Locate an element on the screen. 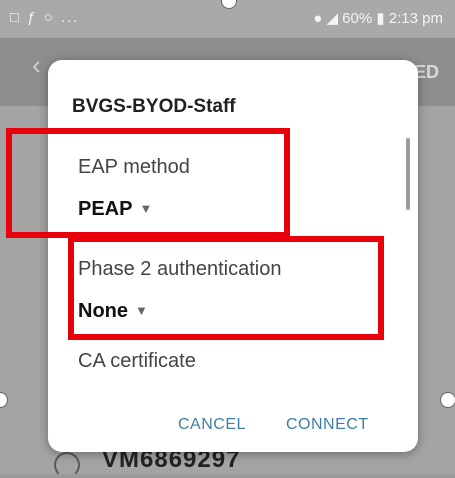 This screenshot has height=478, width=455. connect-button: CONNECT is located at coordinates (327, 425).